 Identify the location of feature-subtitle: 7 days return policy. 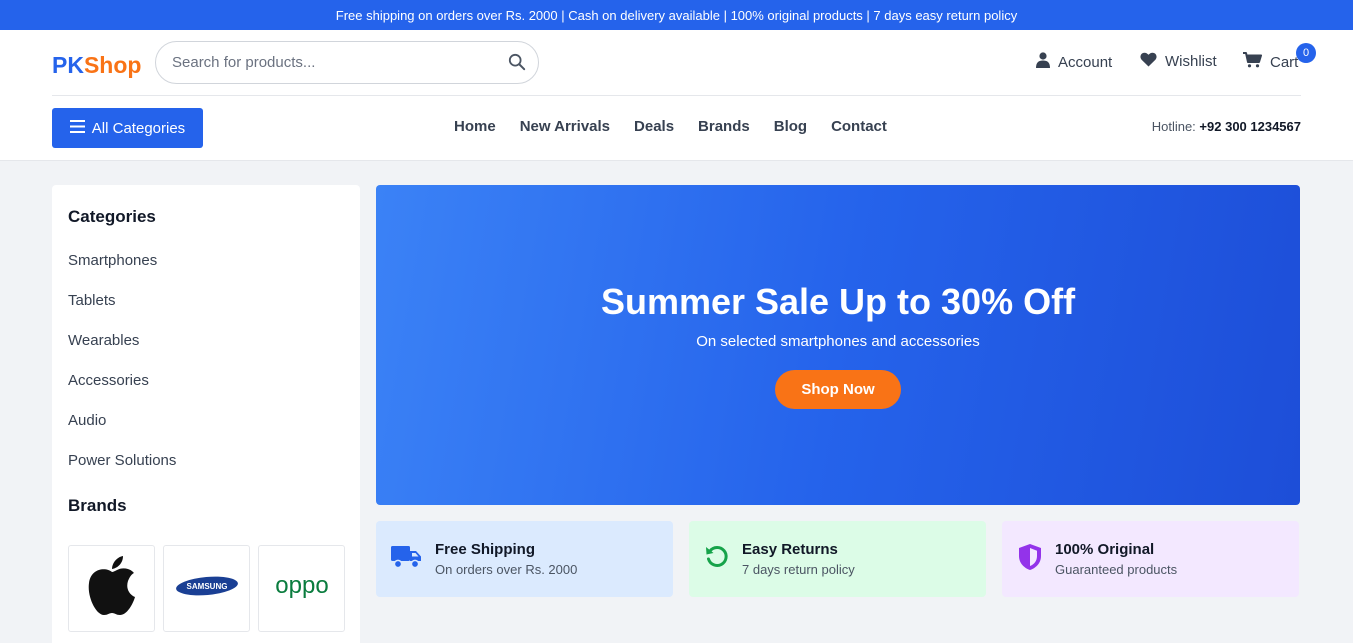
(798, 569).